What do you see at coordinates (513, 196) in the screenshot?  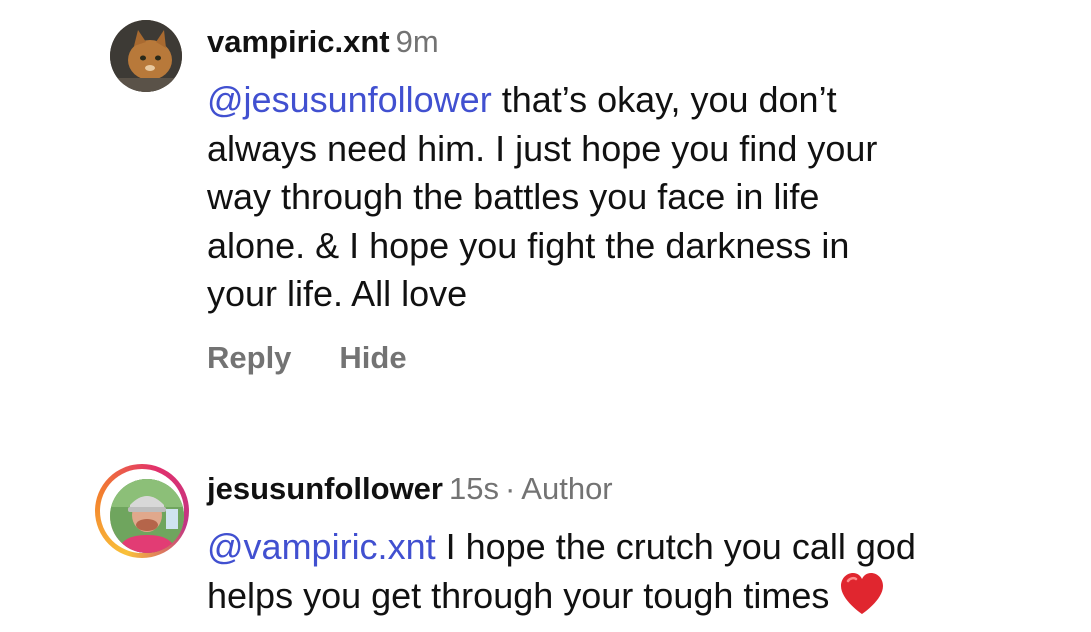 I see `comment-line: way through the battles you face in life` at bounding box center [513, 196].